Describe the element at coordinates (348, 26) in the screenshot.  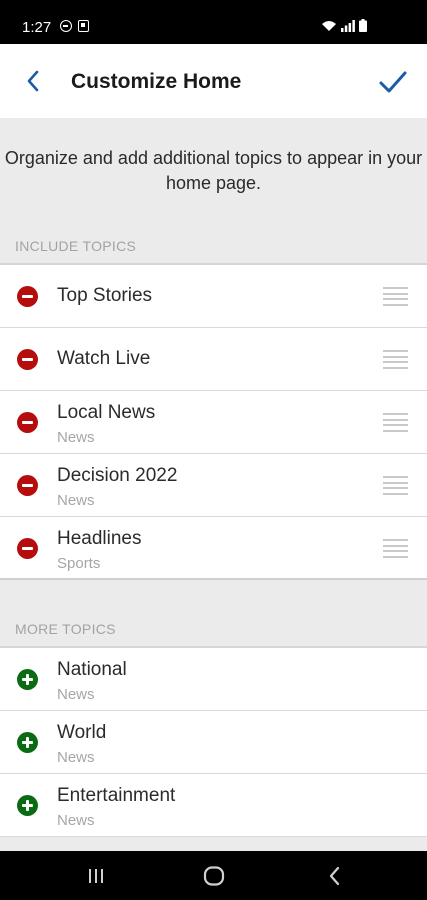
I see `signal-icon` at that location.